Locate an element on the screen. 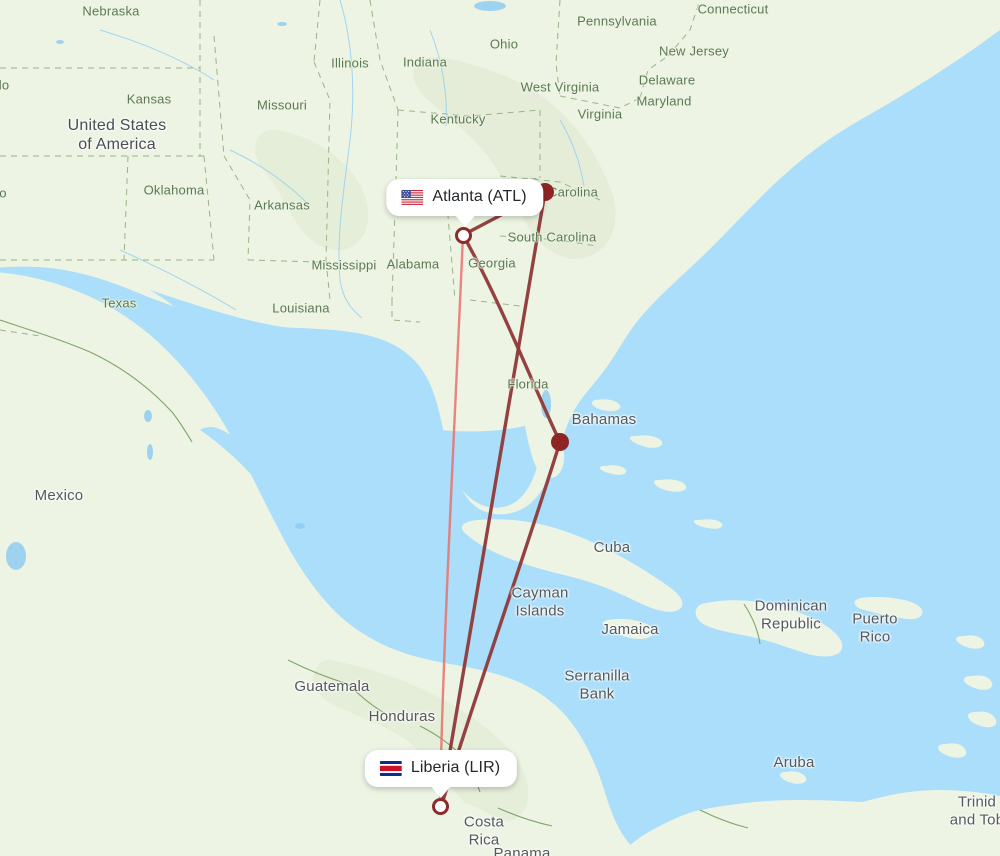  tooltip-atlanta-label: Atlanta (ATL) is located at coordinates (479, 196).